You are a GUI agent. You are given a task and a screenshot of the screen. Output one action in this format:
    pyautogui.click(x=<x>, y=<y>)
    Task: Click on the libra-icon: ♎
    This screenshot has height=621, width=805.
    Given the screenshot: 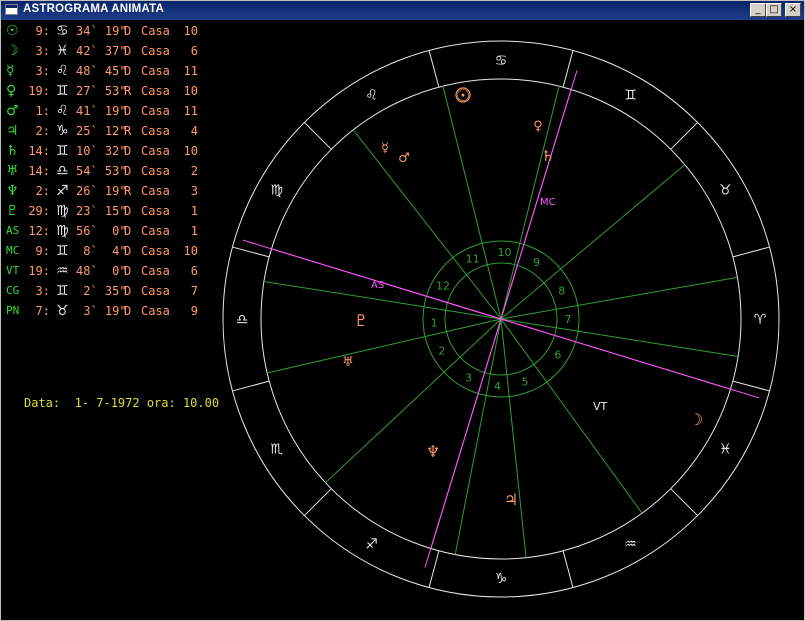 What is the action you would take?
    pyautogui.click(x=242, y=320)
    